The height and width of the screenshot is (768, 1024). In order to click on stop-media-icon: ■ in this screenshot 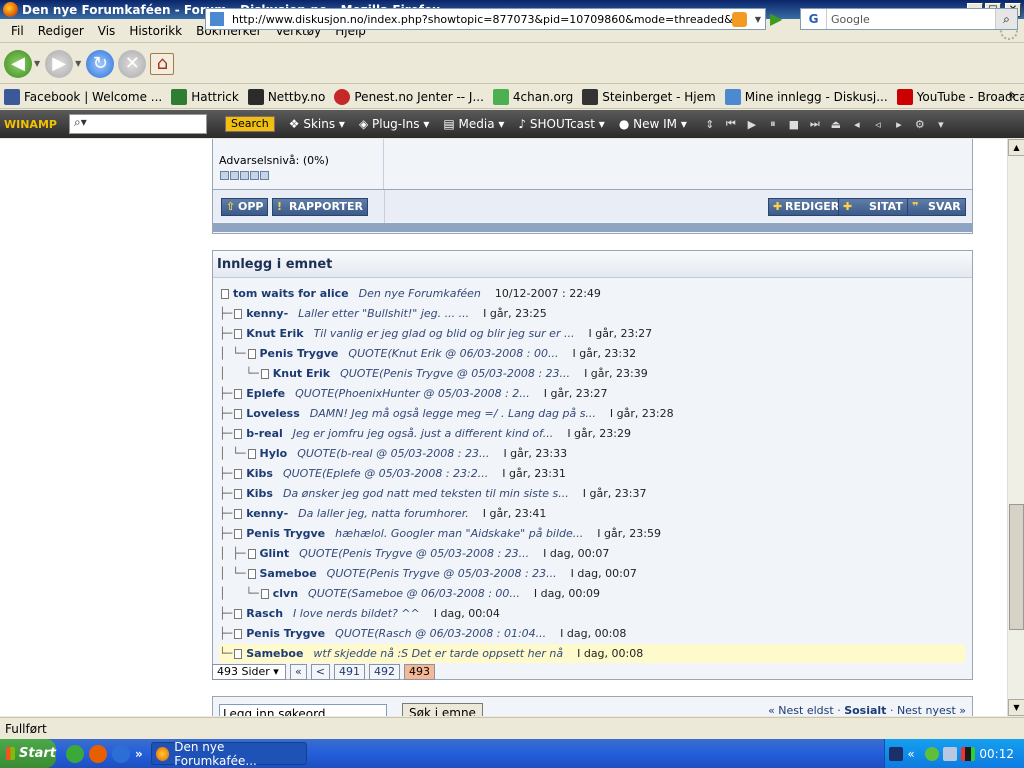, I will do `click(794, 124)`.